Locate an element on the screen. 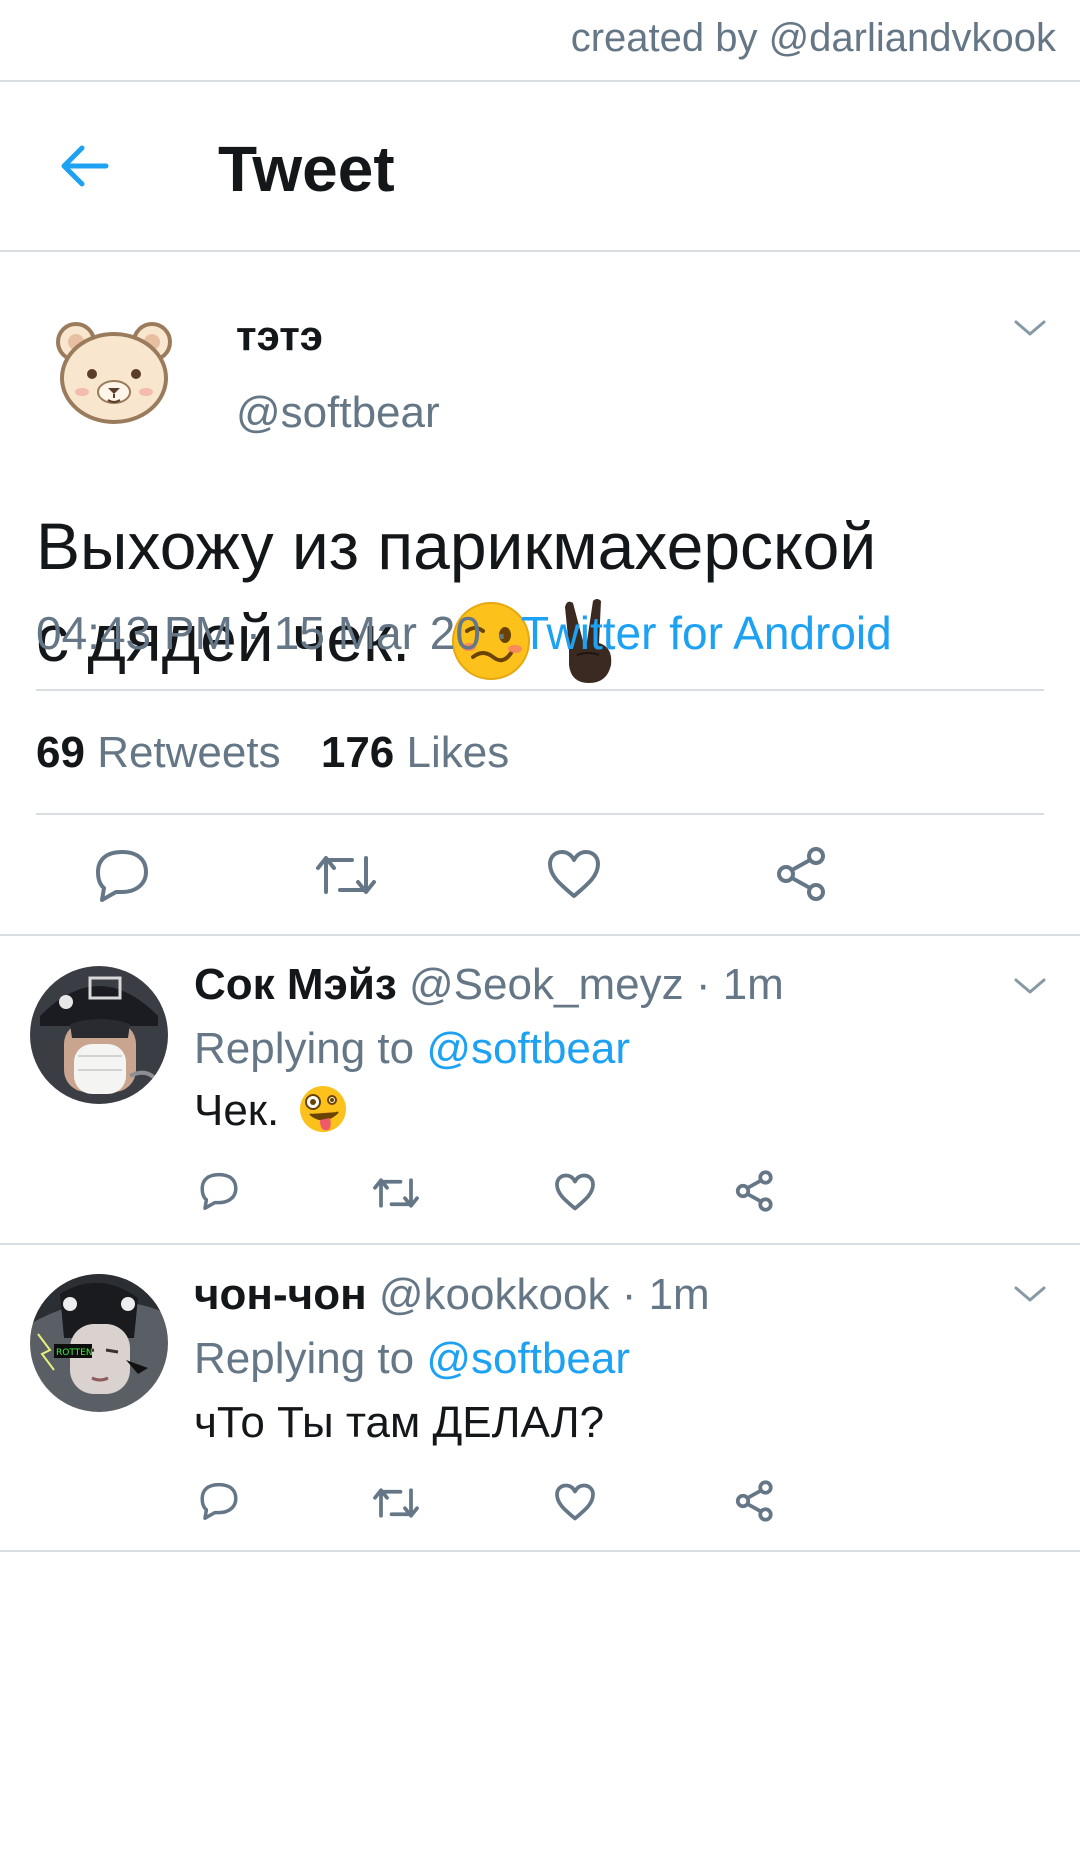 Image resolution: width=1080 pixels, height=1852 pixels. likes-stat: 176 Likes is located at coordinates (415, 752).